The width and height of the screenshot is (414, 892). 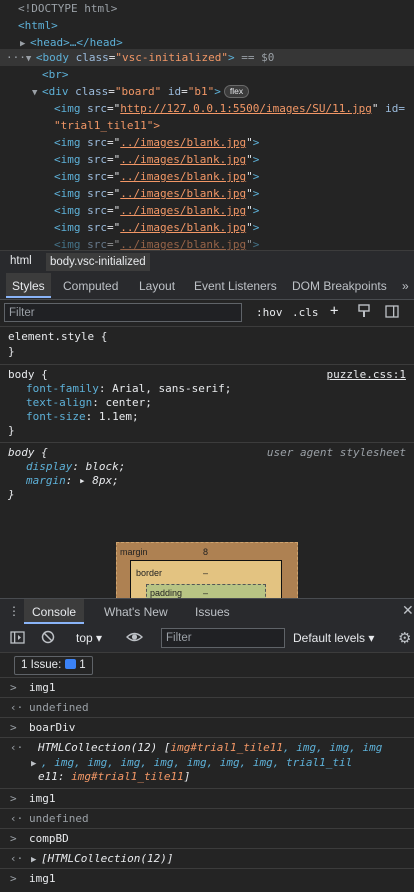 What do you see at coordinates (123, 312) in the screenshot?
I see `styles-filter-input: Filter` at bounding box center [123, 312].